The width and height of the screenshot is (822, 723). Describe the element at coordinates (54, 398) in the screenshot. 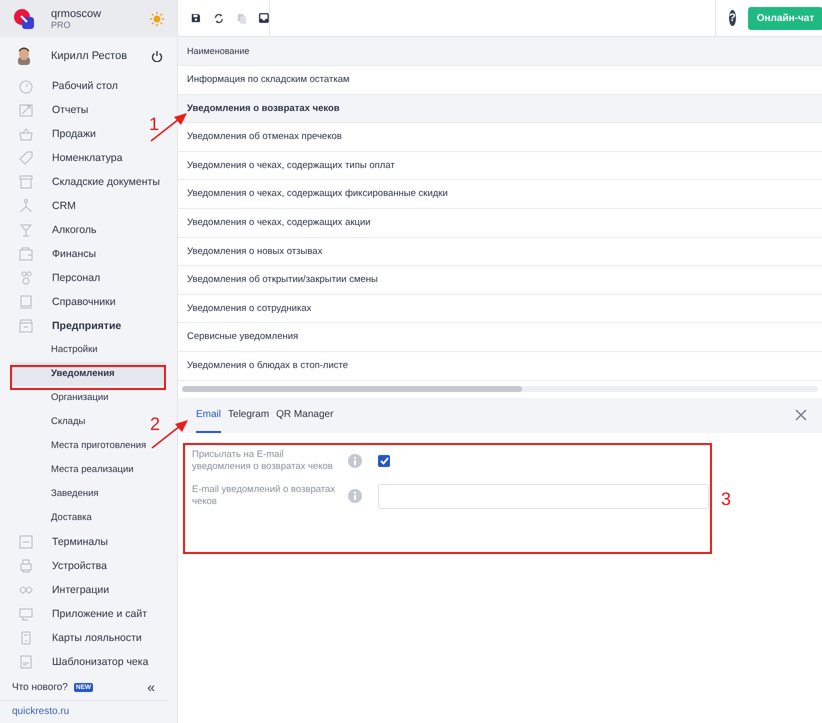

I see `sidebar-subitem: Организации` at that location.